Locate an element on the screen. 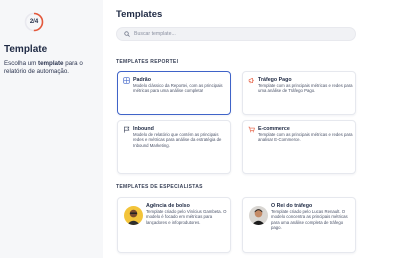 This screenshot has width=400, height=258. page-title: Templates is located at coordinates (139, 14).